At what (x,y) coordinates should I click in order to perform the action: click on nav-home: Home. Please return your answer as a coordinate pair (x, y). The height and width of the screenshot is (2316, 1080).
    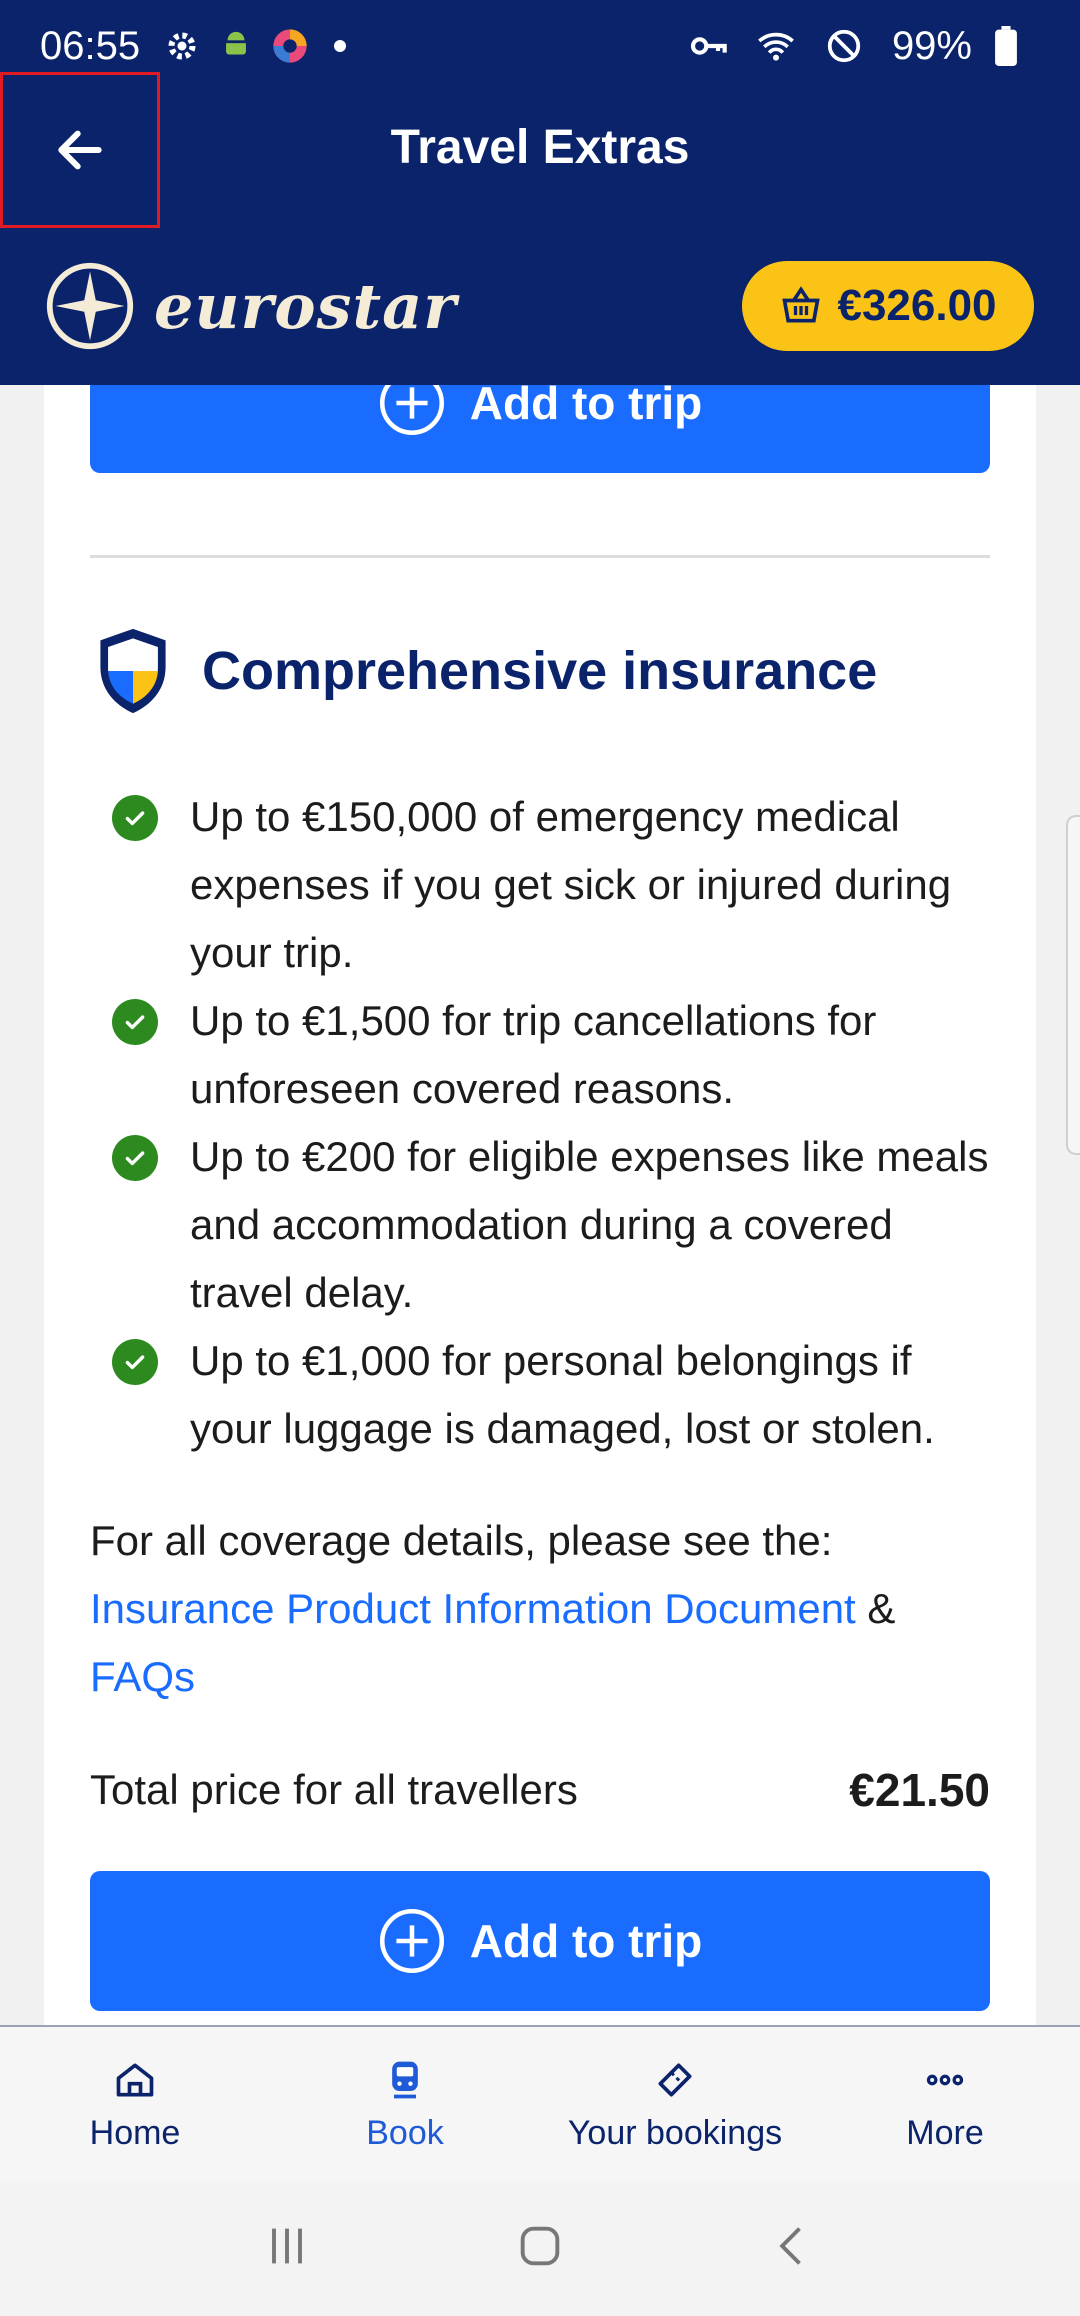
    Looking at the image, I should click on (135, 2104).